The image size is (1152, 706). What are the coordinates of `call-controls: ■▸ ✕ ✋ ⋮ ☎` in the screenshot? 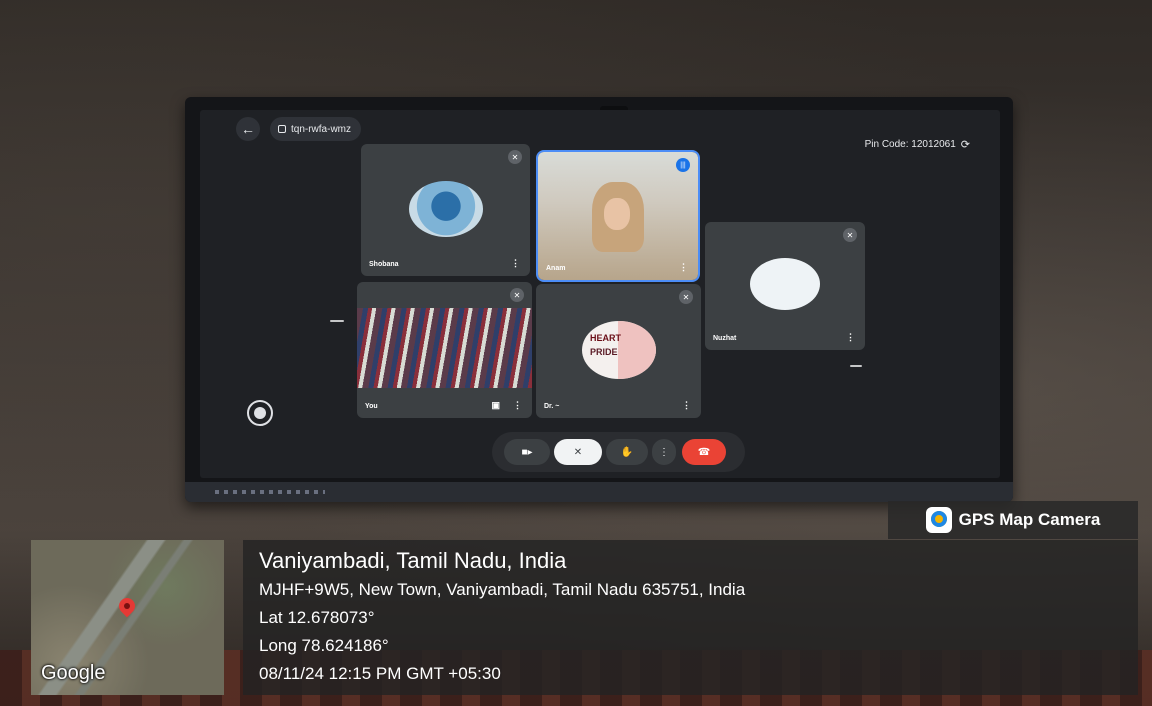 It's located at (618, 452).